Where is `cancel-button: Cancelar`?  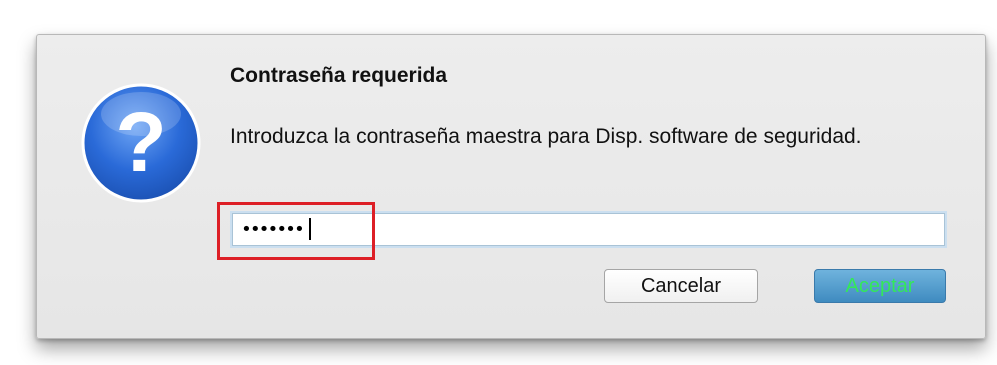 cancel-button: Cancelar is located at coordinates (681, 286).